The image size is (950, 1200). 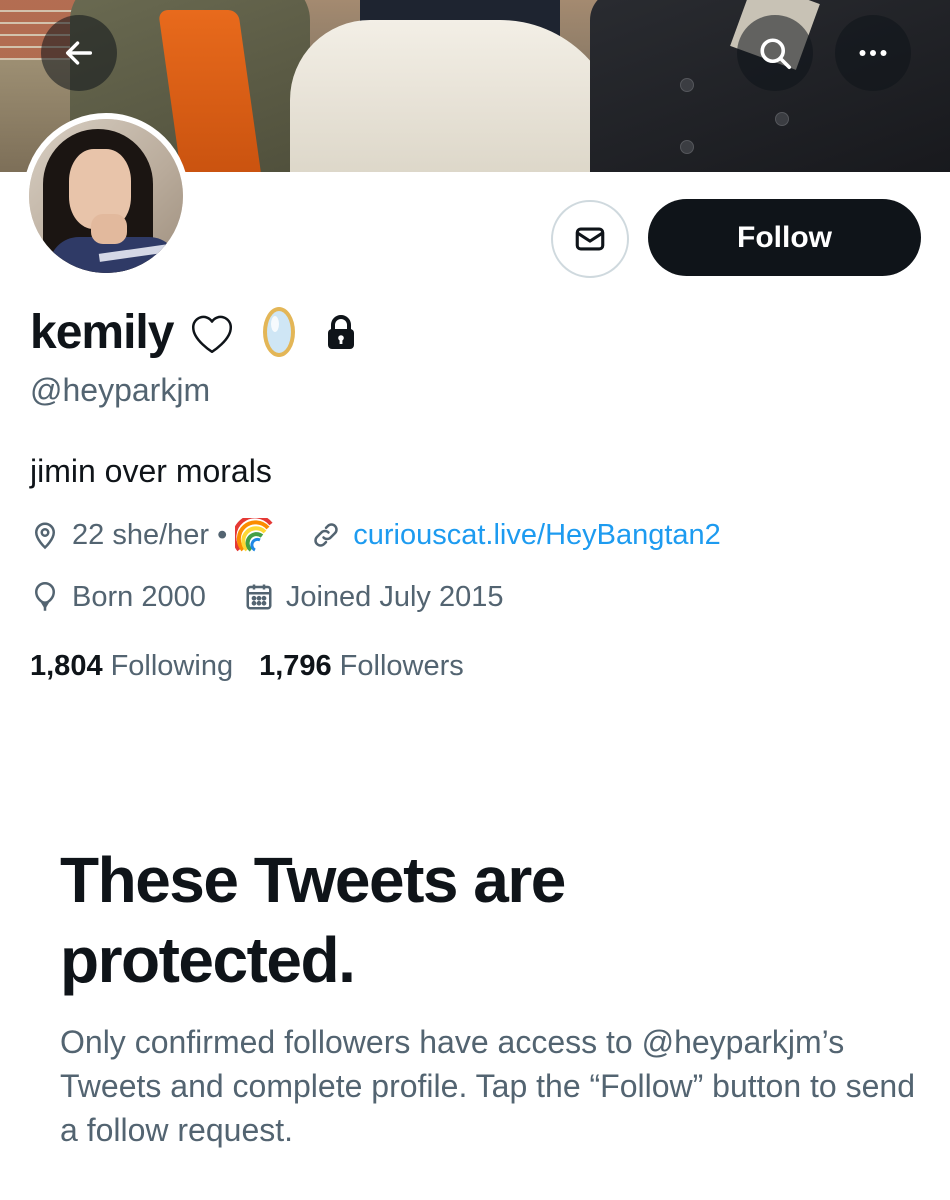 I want to click on website-link: curiouscat.live/HeyBangtan2, so click(x=537, y=535).